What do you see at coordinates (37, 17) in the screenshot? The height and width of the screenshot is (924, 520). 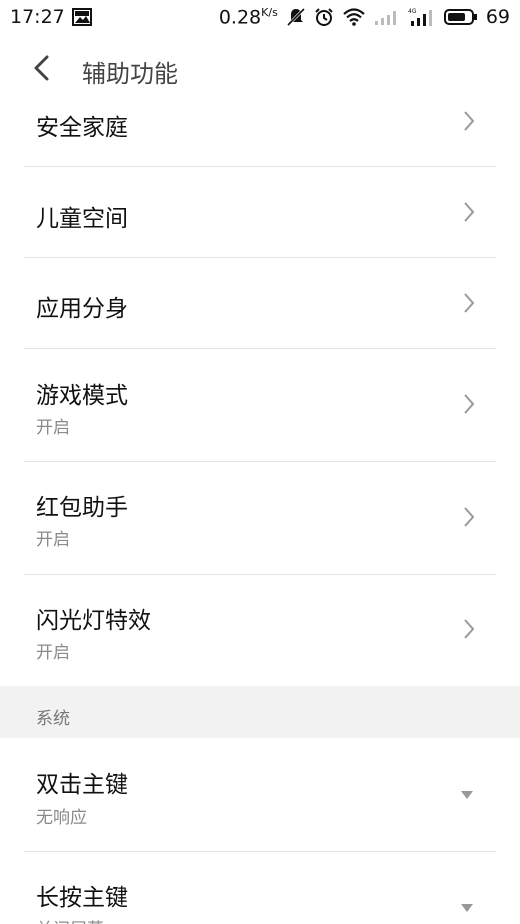 I see `status-time: 17:27` at bounding box center [37, 17].